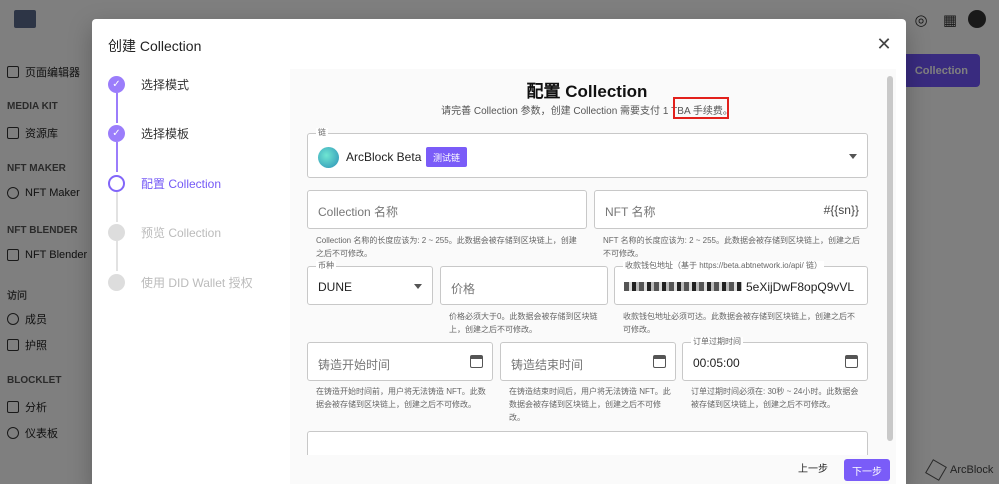  What do you see at coordinates (587, 91) in the screenshot?
I see `config-heading: 配置 Collection` at bounding box center [587, 91].